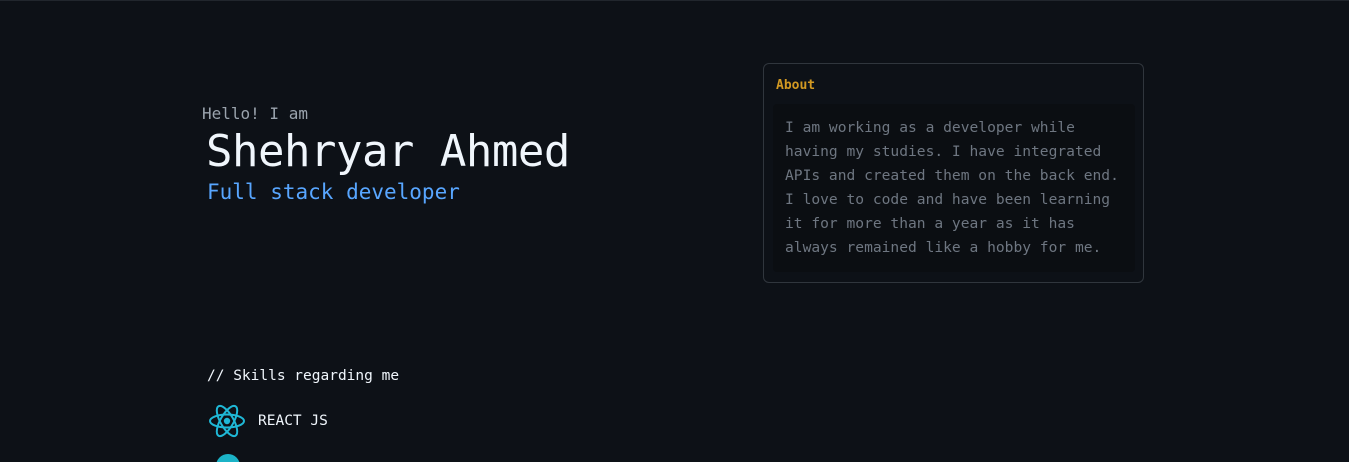 Image resolution: width=1349 pixels, height=462 pixels. I want to click on skills-heading: // Skills regarding me, so click(303, 376).